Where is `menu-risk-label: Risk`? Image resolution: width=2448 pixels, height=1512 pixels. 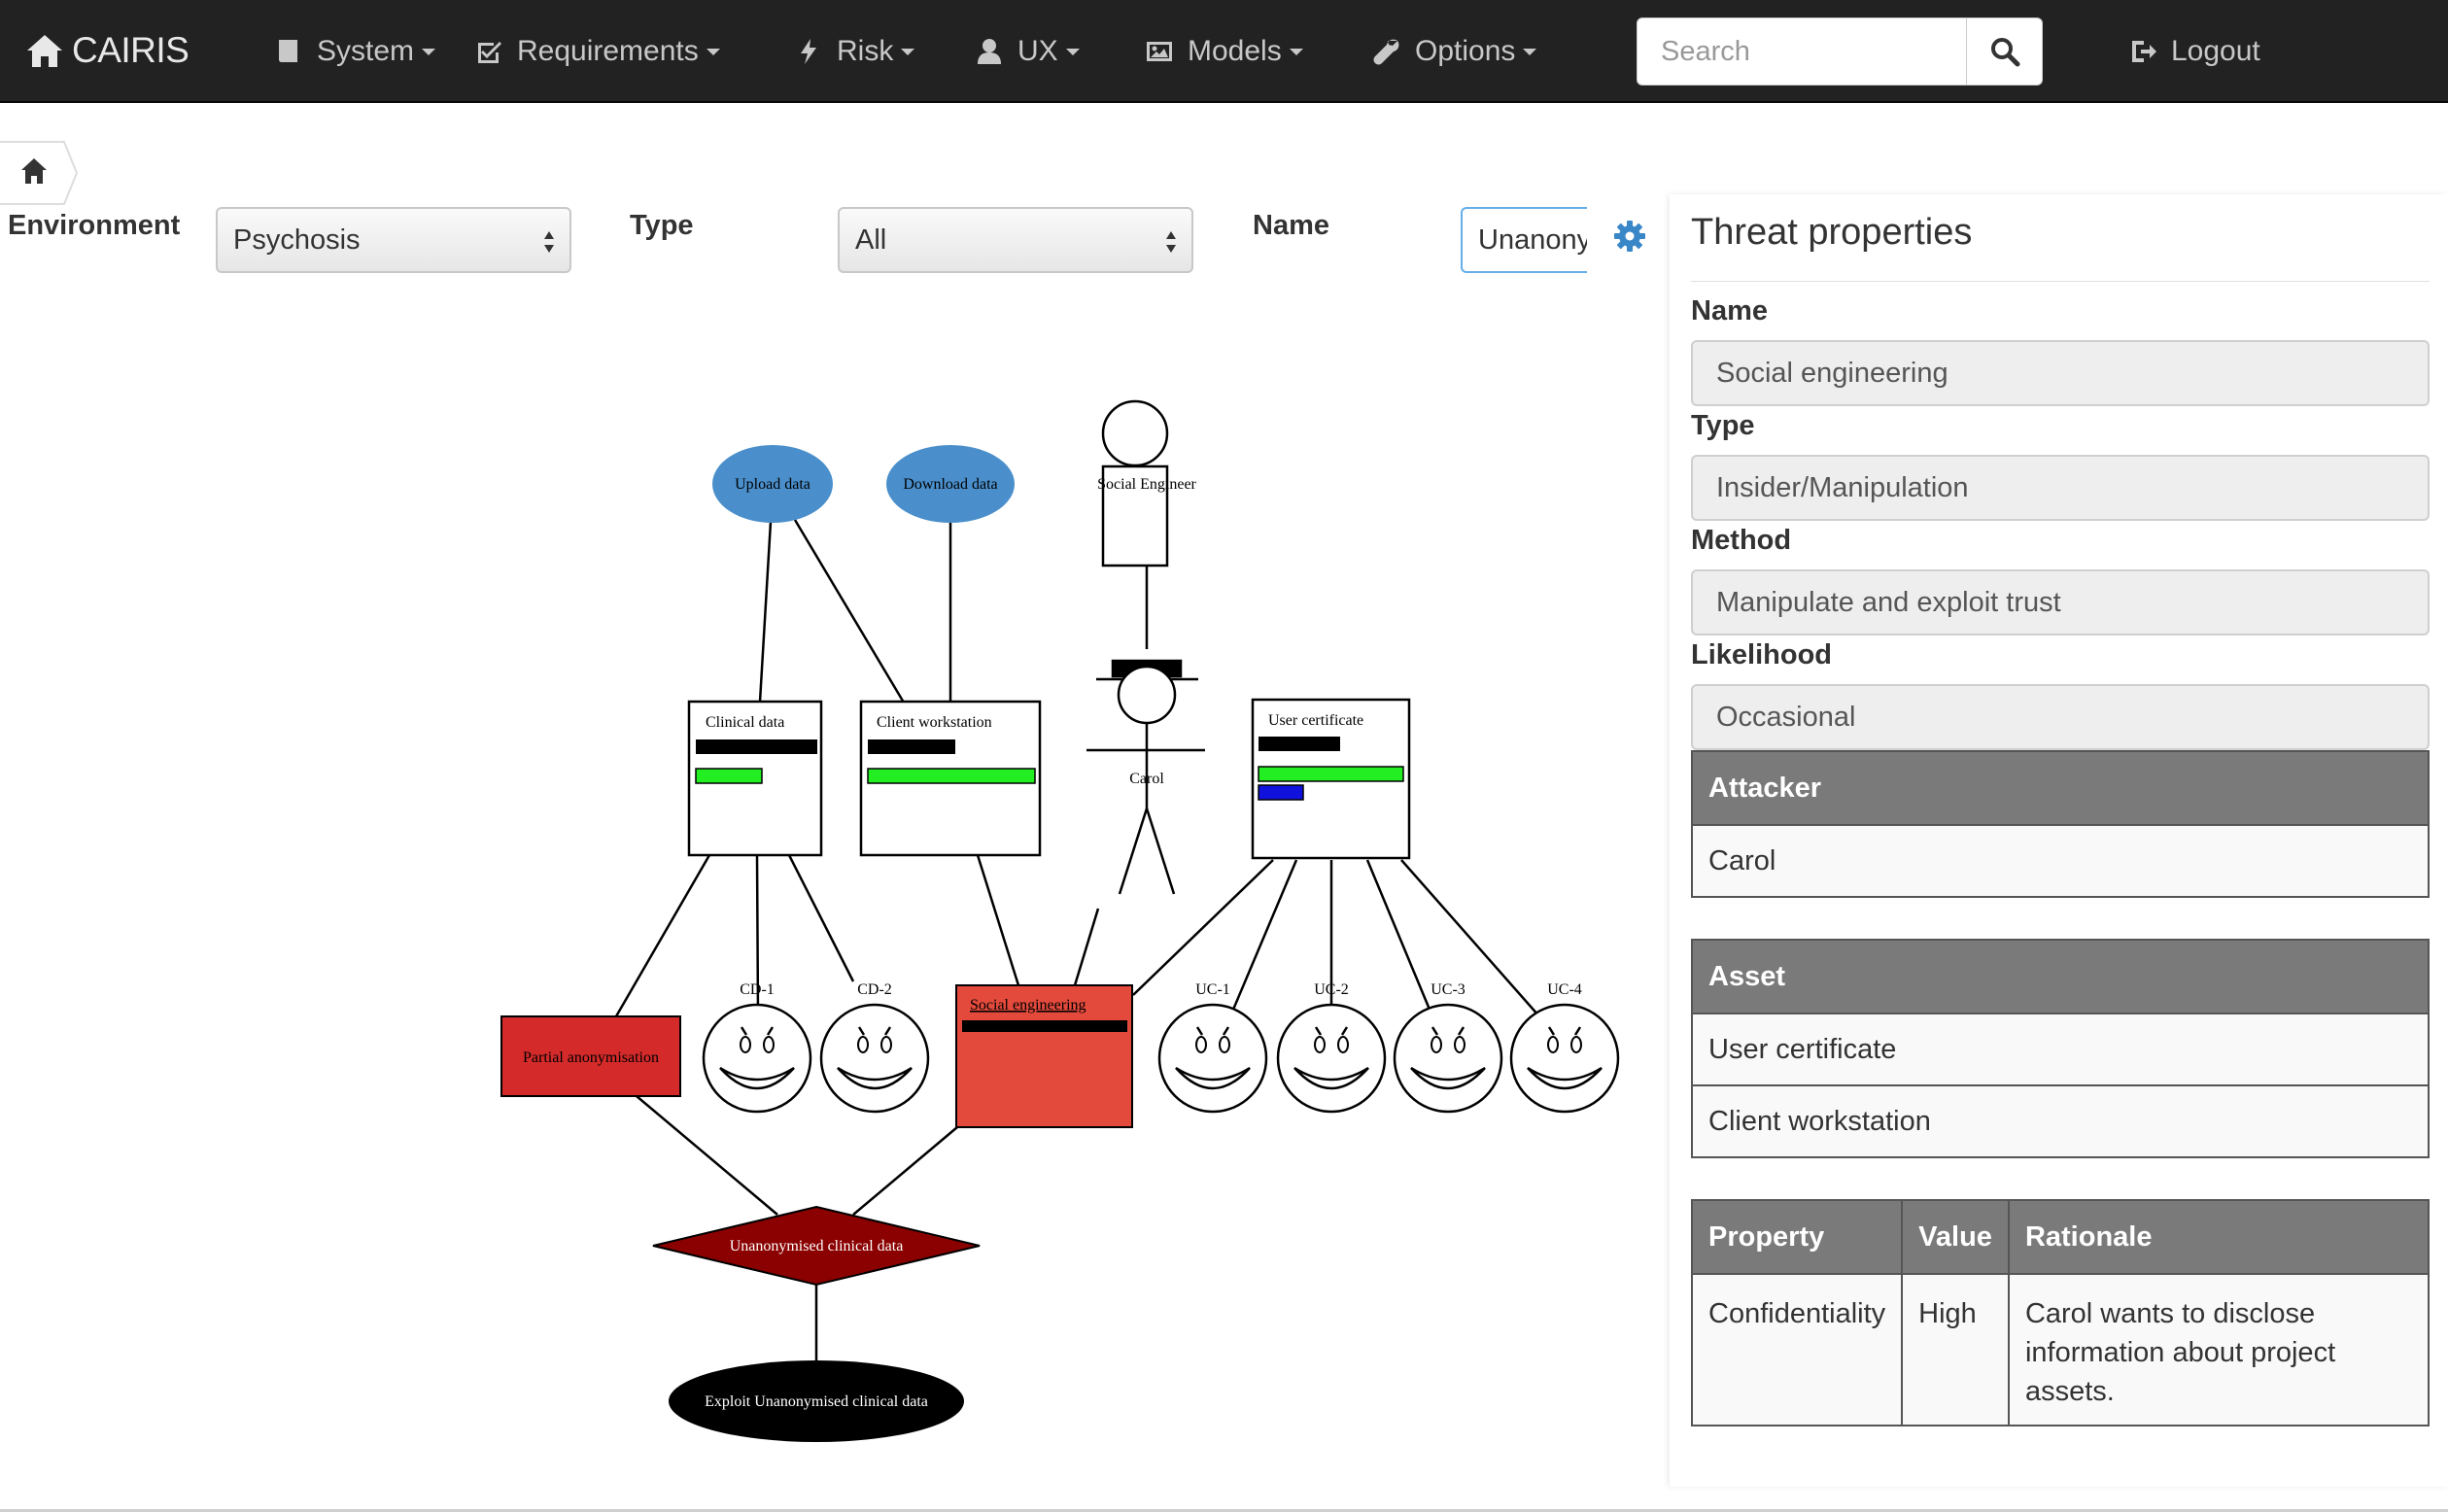
menu-risk-label: Risk is located at coordinates (865, 51).